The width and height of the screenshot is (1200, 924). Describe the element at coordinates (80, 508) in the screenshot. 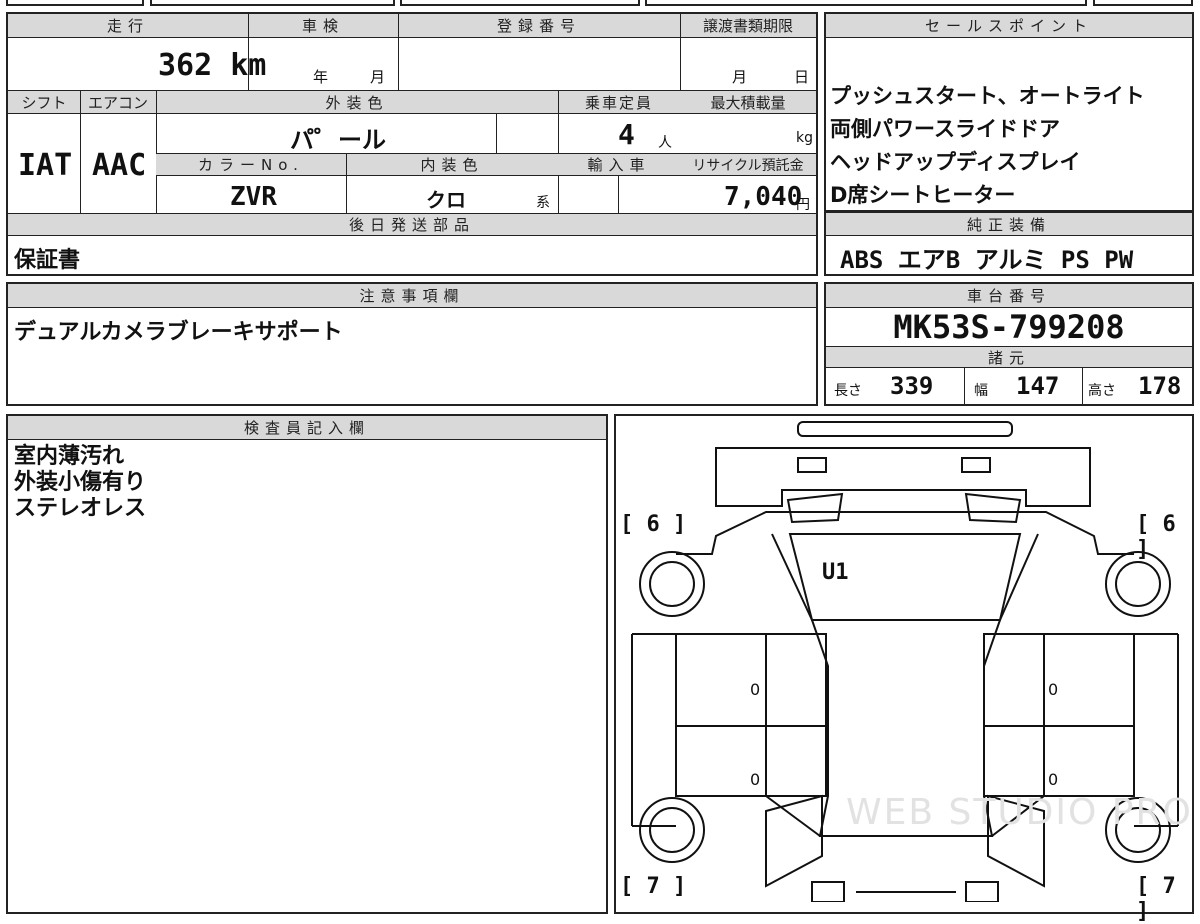

I see `inspector-note-line: ステレオレス` at that location.